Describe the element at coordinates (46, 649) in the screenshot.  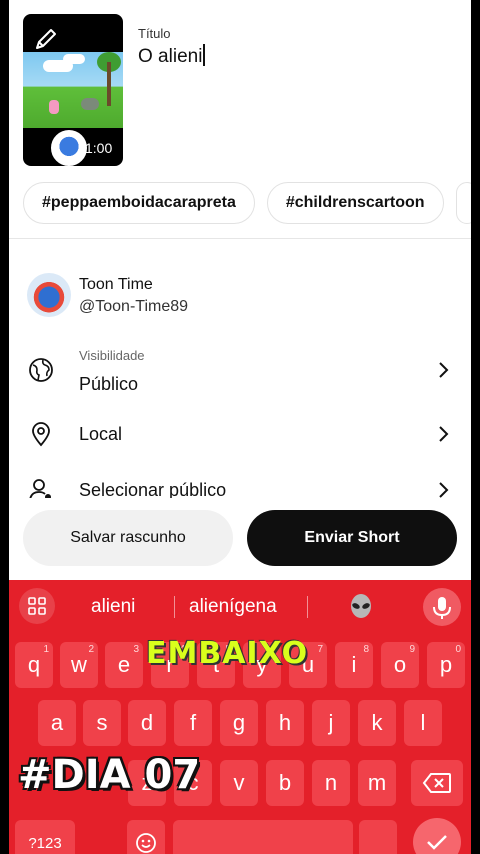
I see `key-hint: 1` at that location.